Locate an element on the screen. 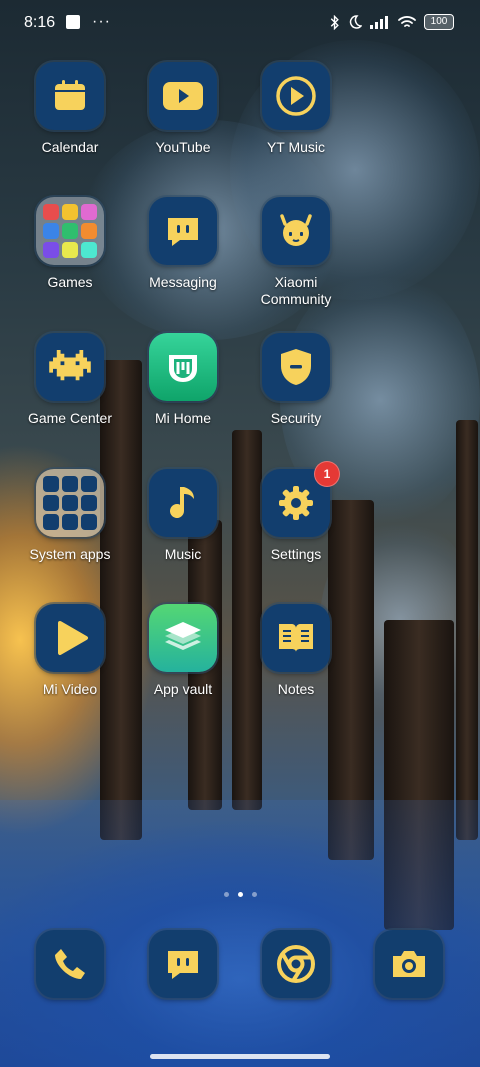 The width and height of the screenshot is (480, 1067). page-indicator is located at coordinates (240, 894).